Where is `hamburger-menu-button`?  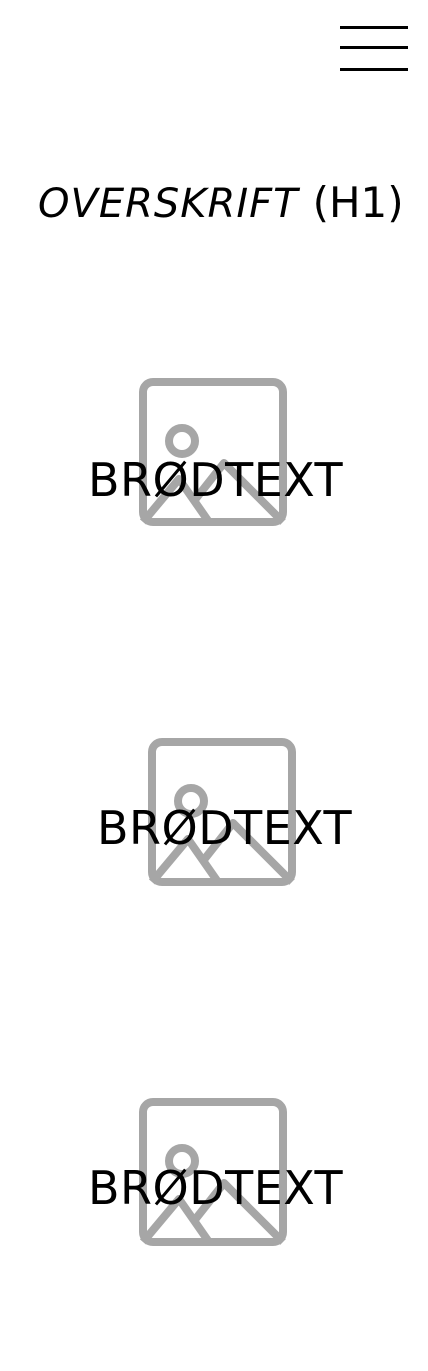 hamburger-menu-button is located at coordinates (374, 49).